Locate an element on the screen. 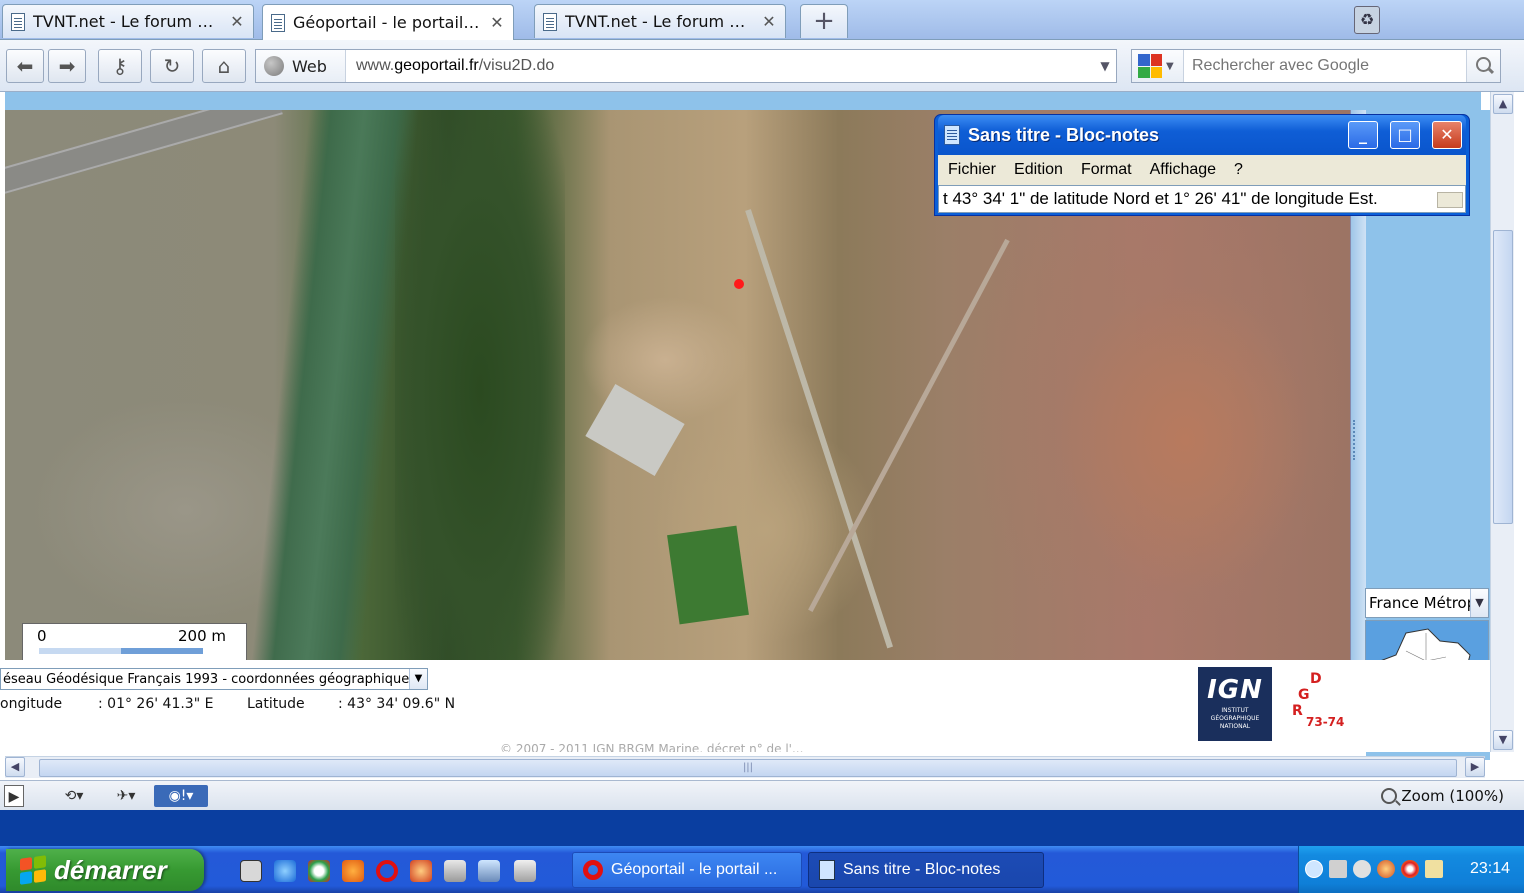 Image resolution: width=1524 pixels, height=893 pixels. home-button: ⌂ is located at coordinates (224, 66).